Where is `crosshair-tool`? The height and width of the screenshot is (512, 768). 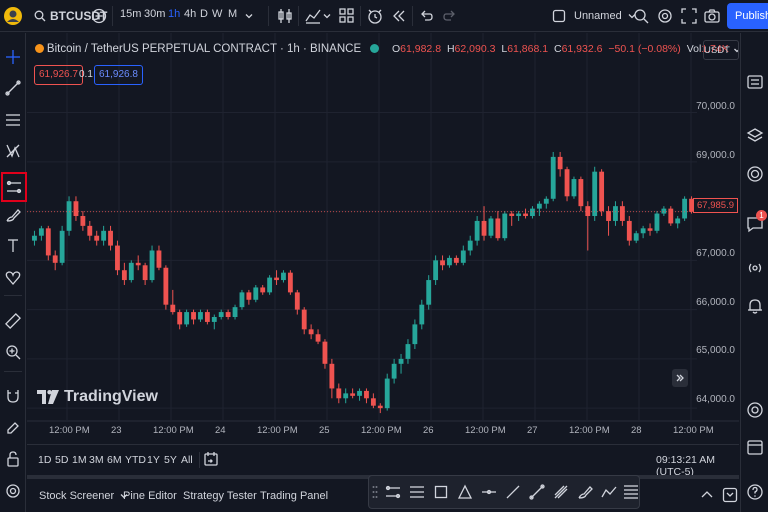 crosshair-tool is located at coordinates (13, 57).